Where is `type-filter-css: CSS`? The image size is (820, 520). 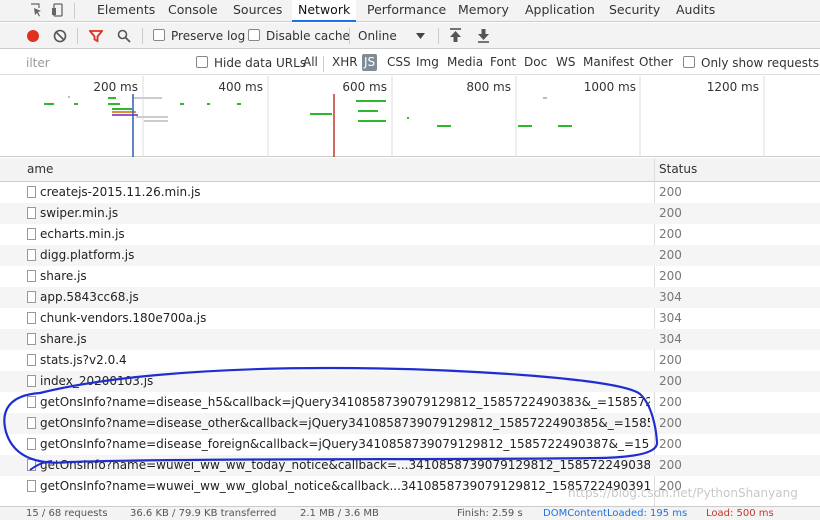 type-filter-css: CSS is located at coordinates (399, 62).